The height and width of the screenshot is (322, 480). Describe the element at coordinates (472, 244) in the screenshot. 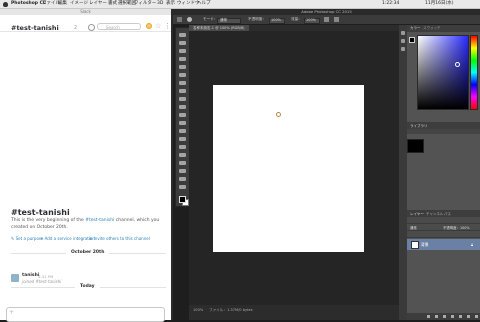

I see `lock-icon: 🔒︎` at that location.